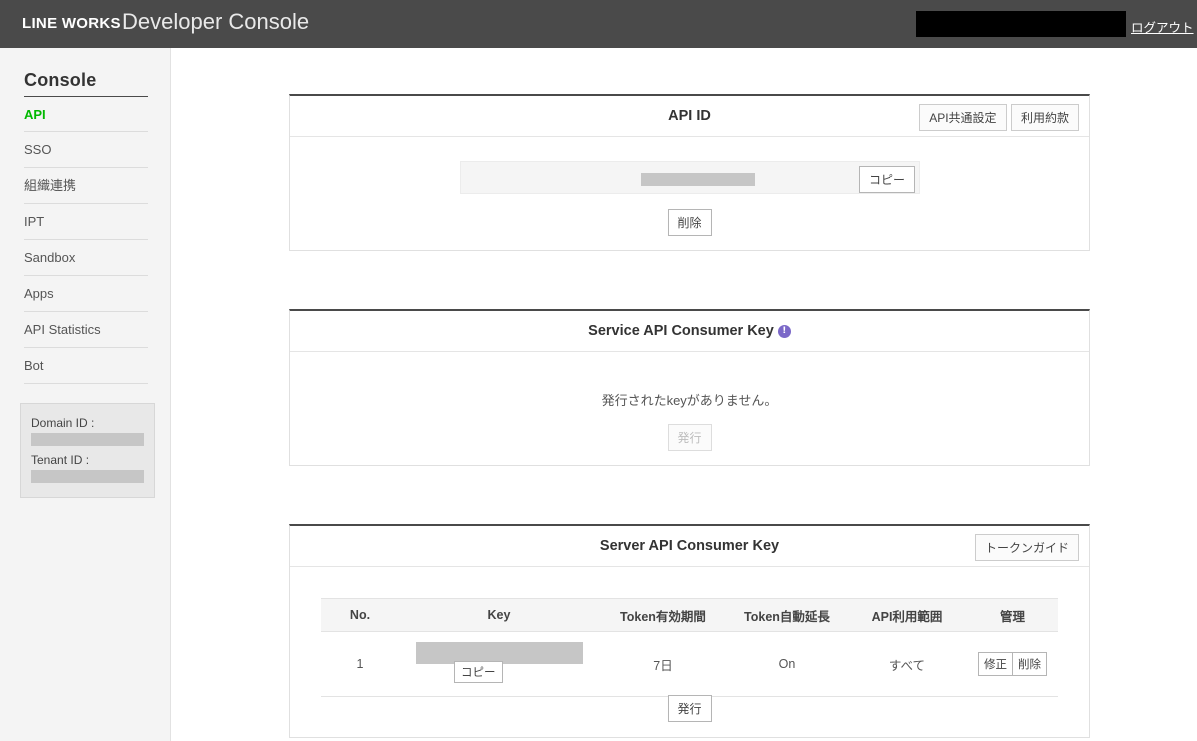 The height and width of the screenshot is (741, 1197). I want to click on cell-key: コピー, so click(499, 664).